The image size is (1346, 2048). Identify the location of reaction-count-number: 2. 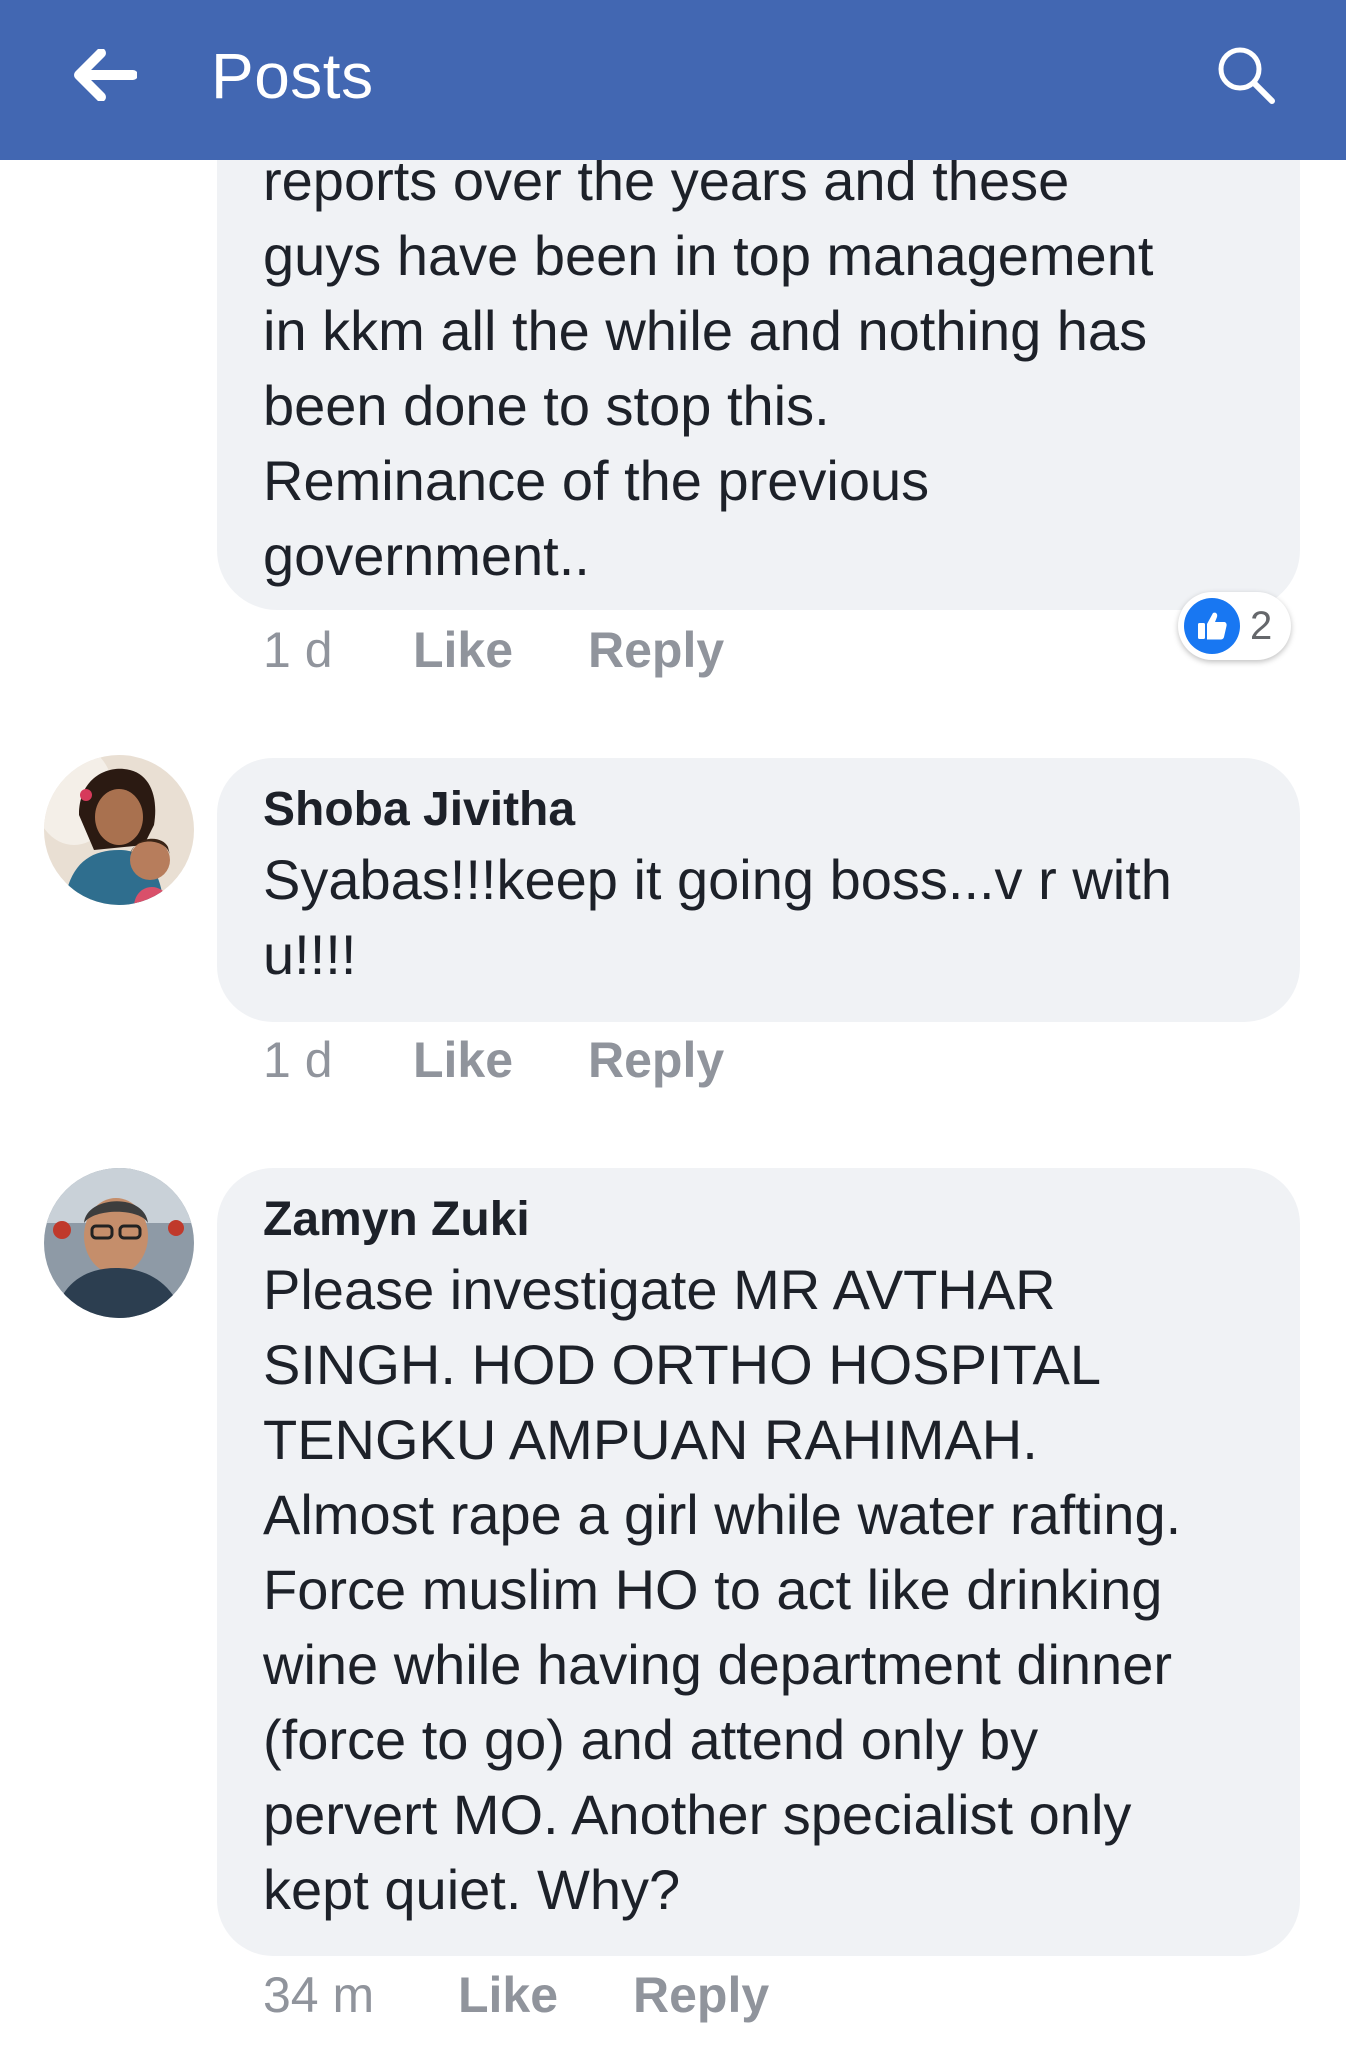
(1261, 625).